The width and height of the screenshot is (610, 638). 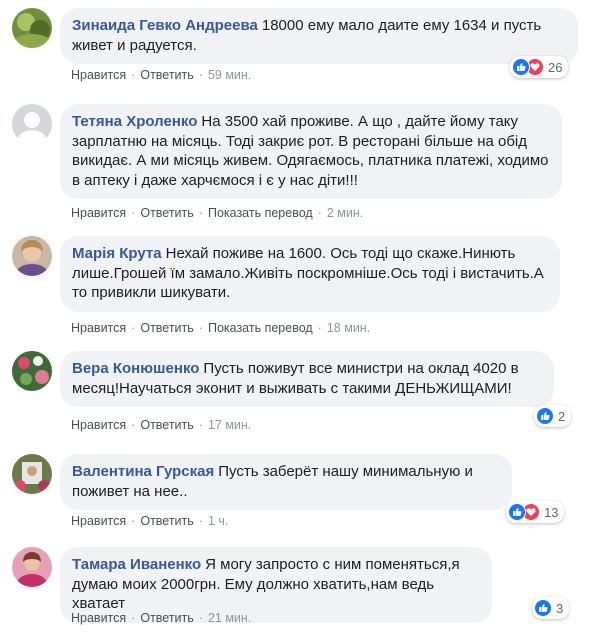 I want to click on comment-author: Вера Конюшенко, so click(x=135, y=368).